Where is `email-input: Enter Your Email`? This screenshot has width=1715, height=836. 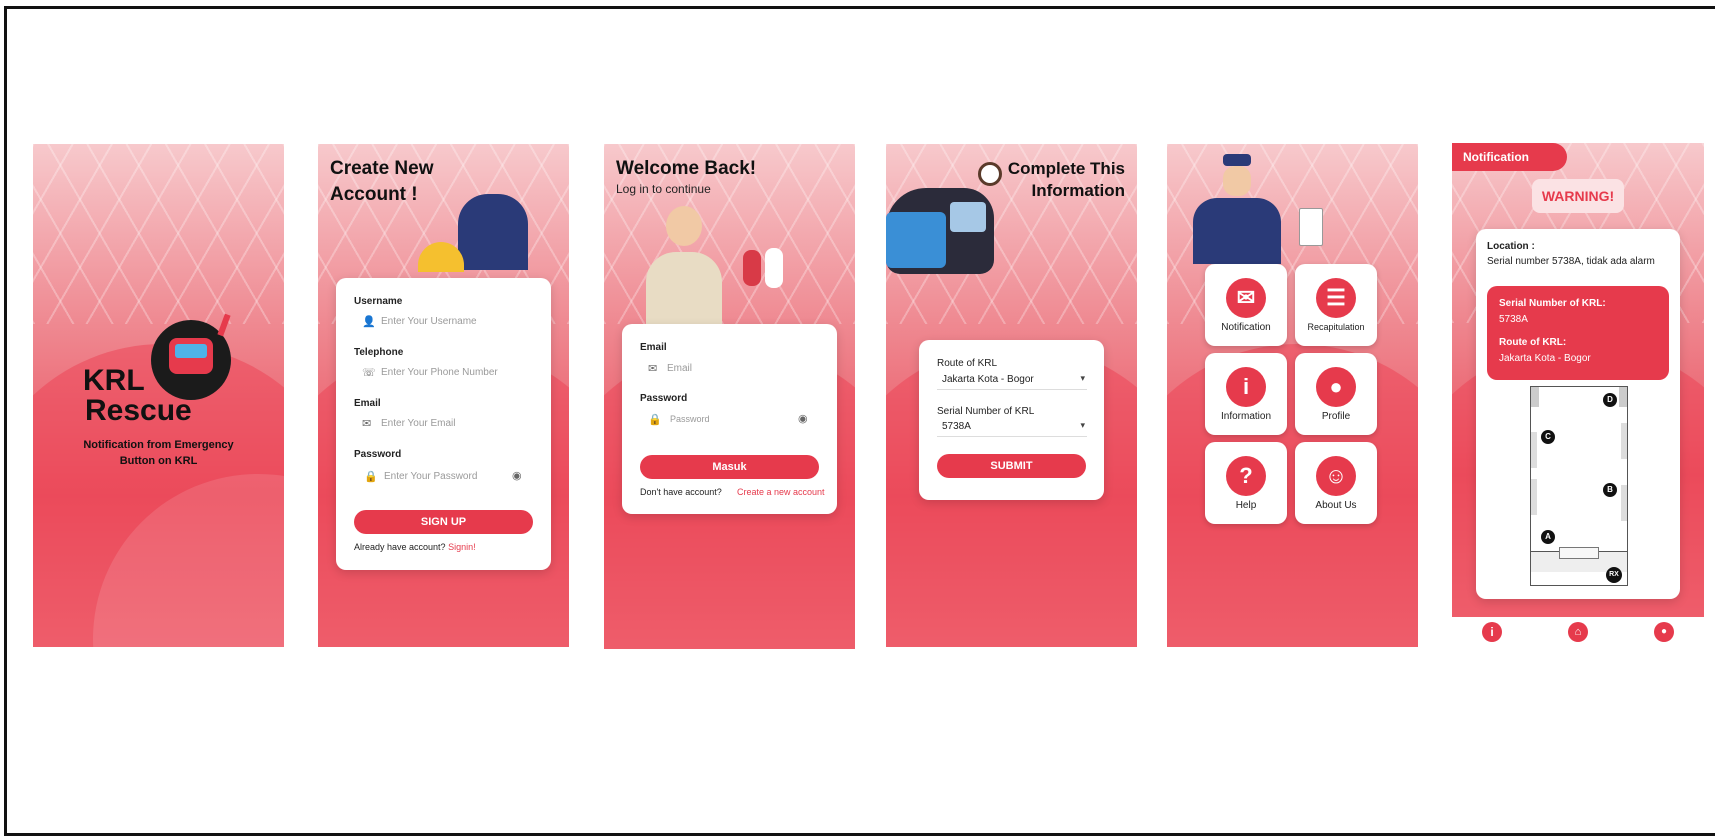
email-input: Enter Your Email is located at coordinates (461, 423).